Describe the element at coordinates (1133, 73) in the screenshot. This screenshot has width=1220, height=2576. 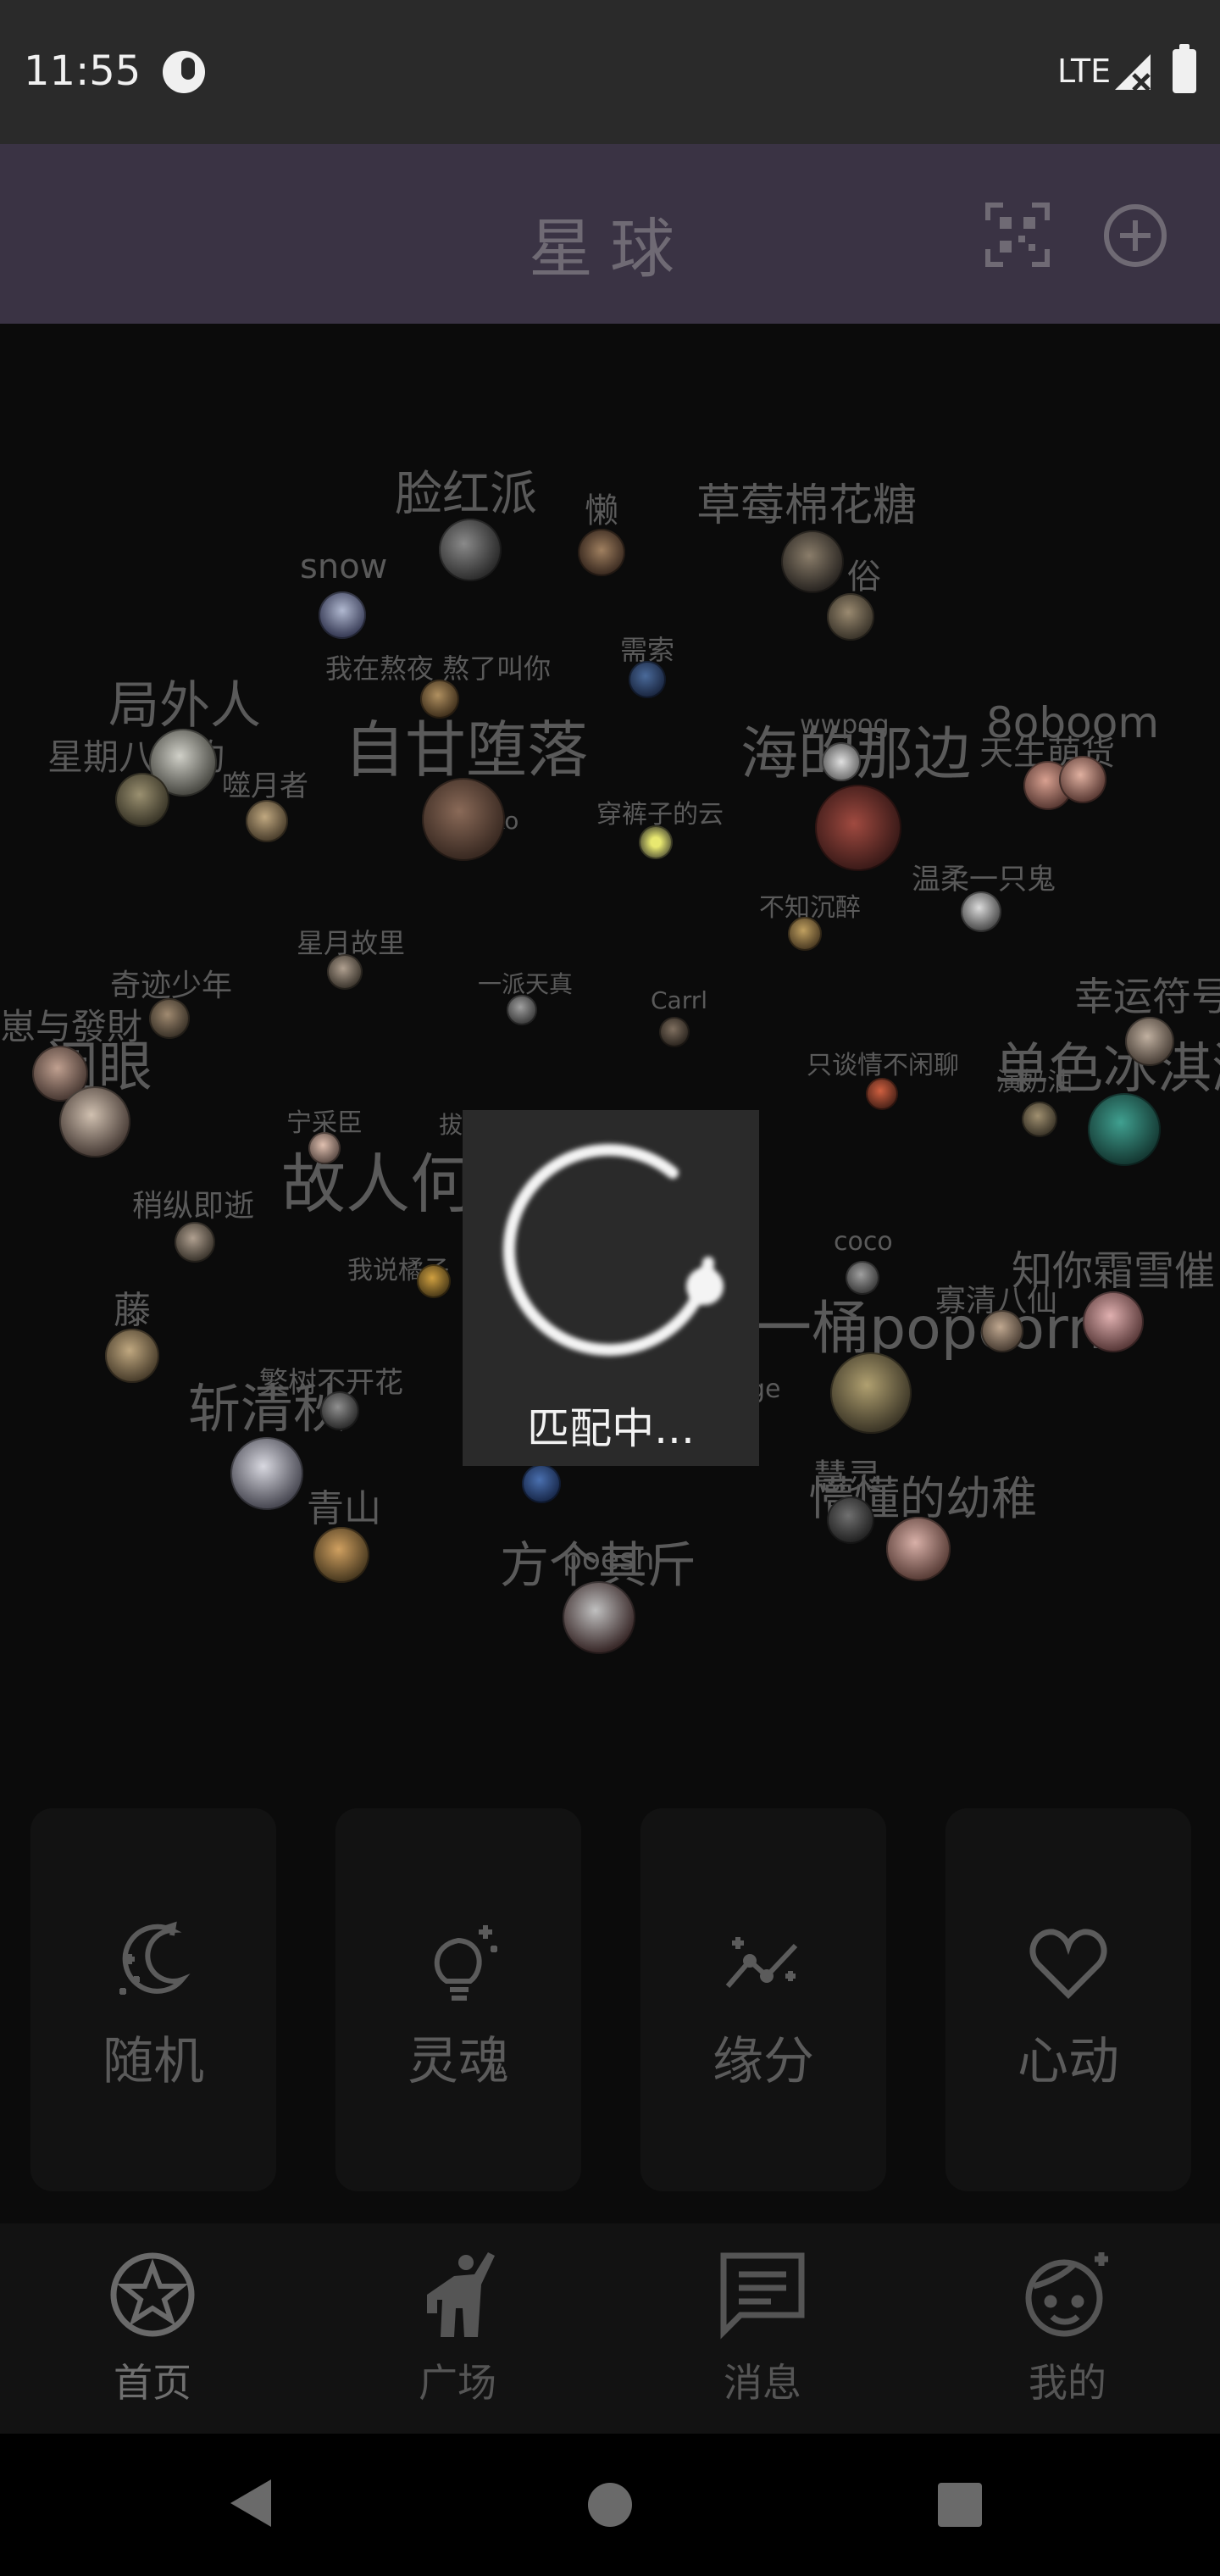
I see `signal-icon` at that location.